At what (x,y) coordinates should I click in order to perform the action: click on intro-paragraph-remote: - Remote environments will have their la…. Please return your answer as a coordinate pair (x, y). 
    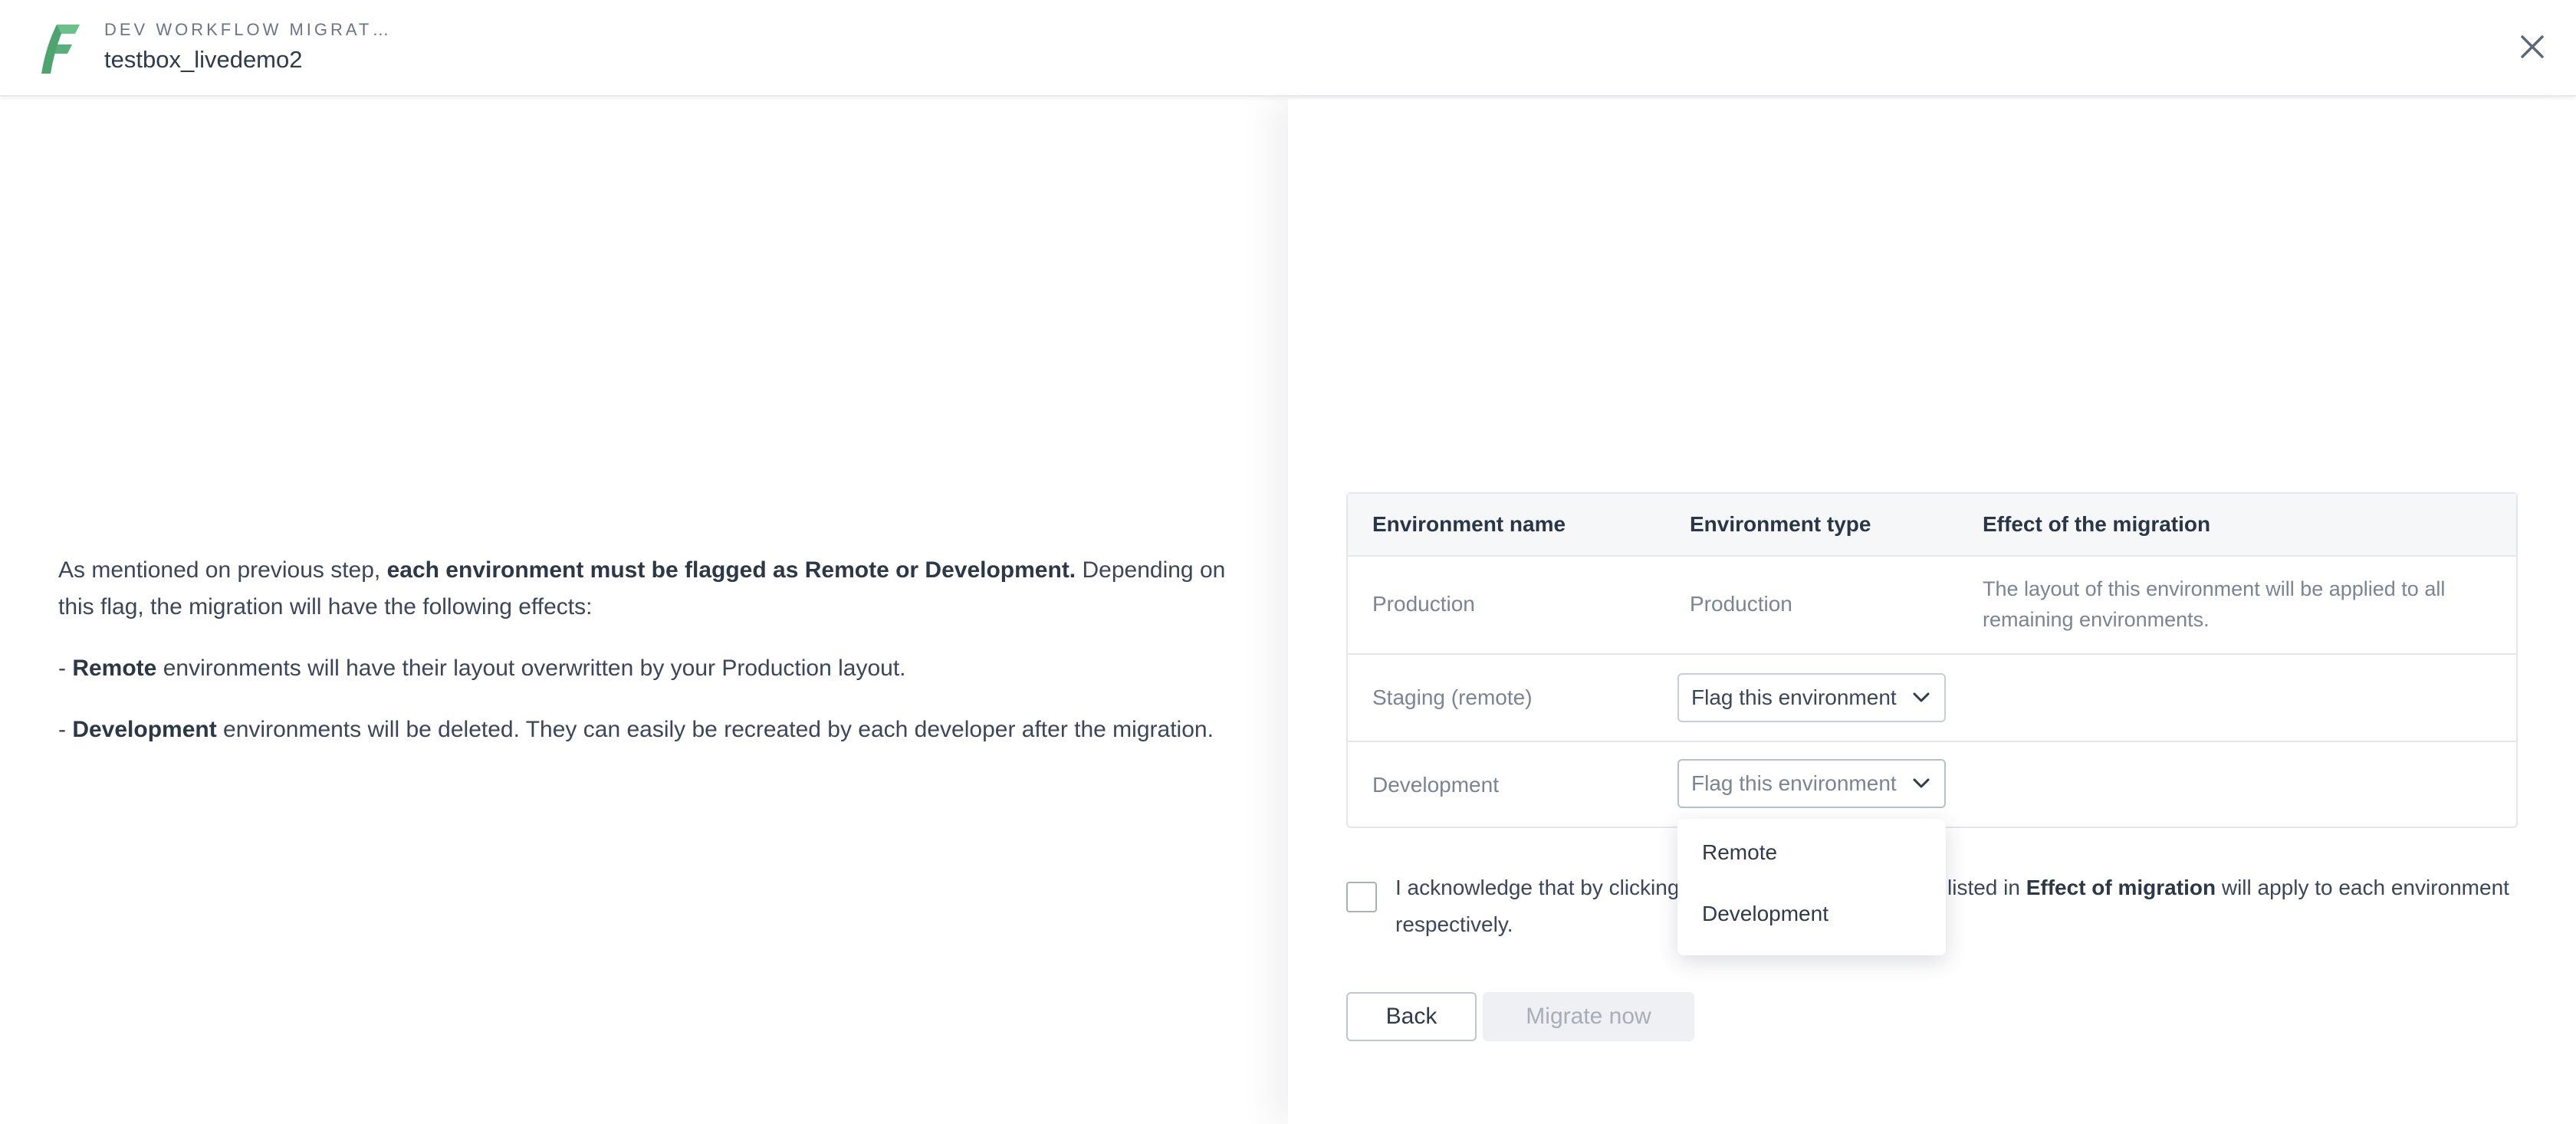
    Looking at the image, I should click on (482, 668).